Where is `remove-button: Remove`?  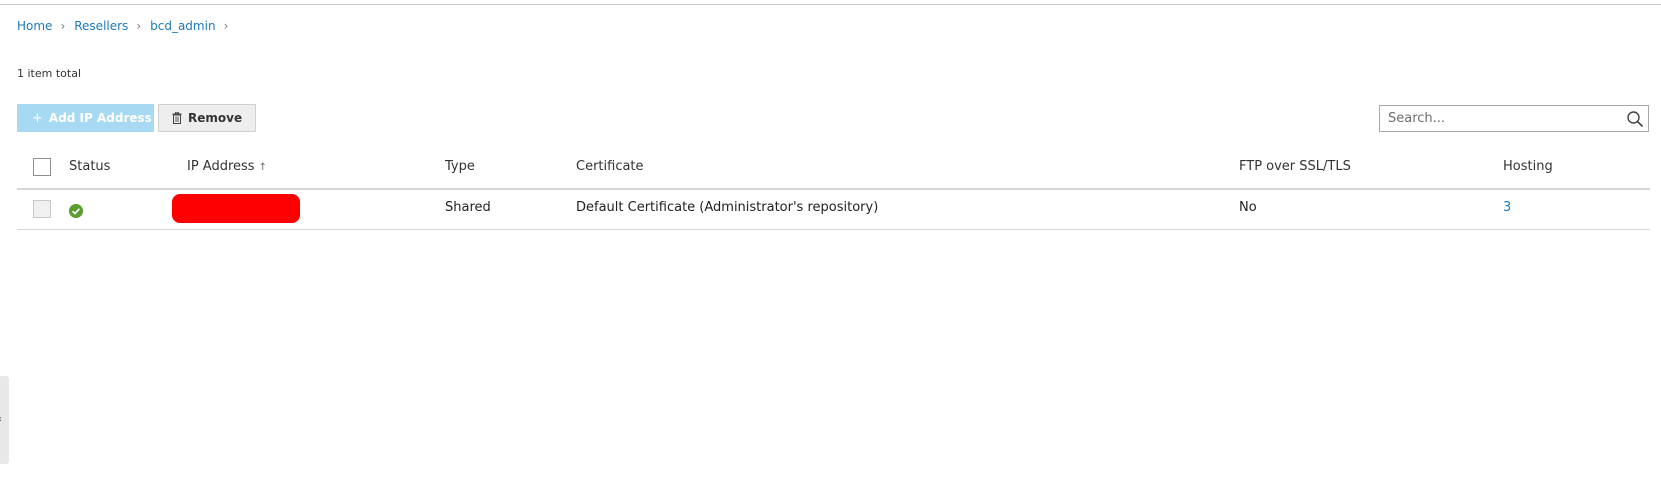
remove-button: Remove is located at coordinates (207, 118).